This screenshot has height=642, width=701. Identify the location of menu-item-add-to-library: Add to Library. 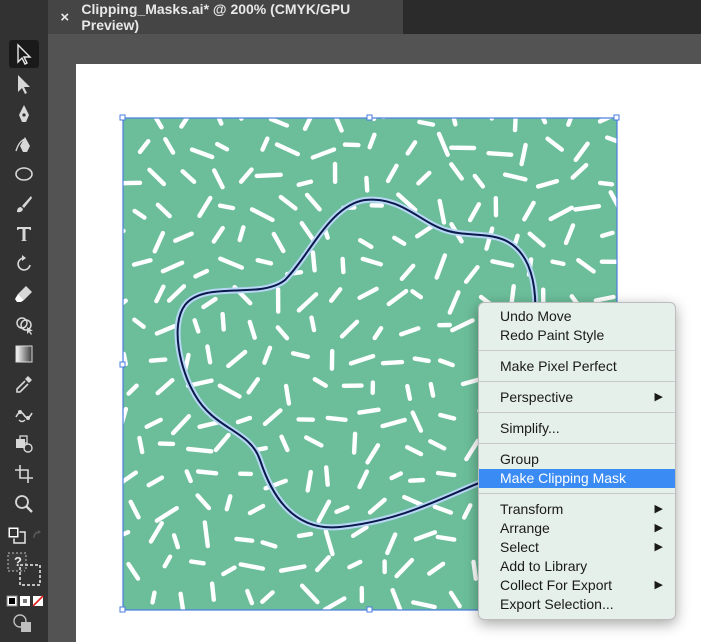
(577, 566).